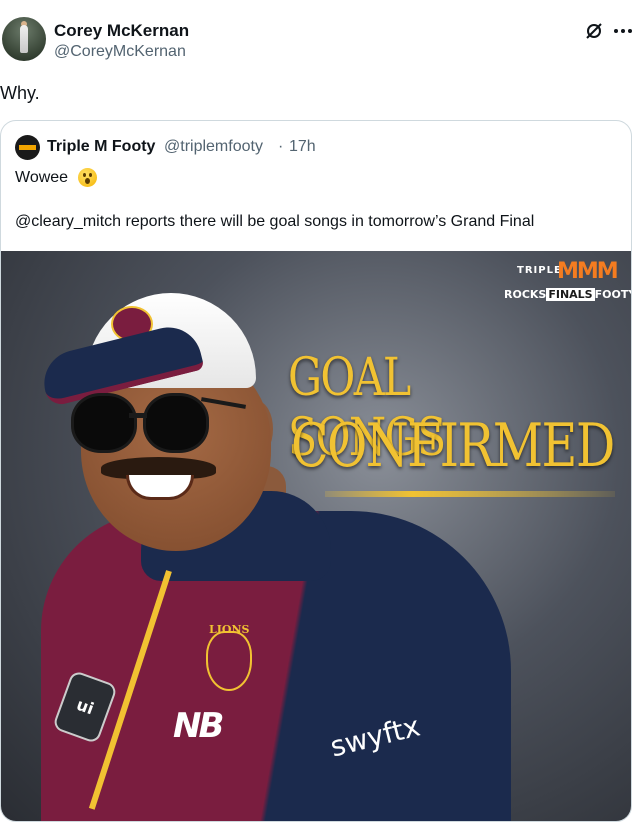 This screenshot has height=822, width=634. What do you see at coordinates (42, 177) in the screenshot?
I see `quoted-text-line-1: Wowee` at bounding box center [42, 177].